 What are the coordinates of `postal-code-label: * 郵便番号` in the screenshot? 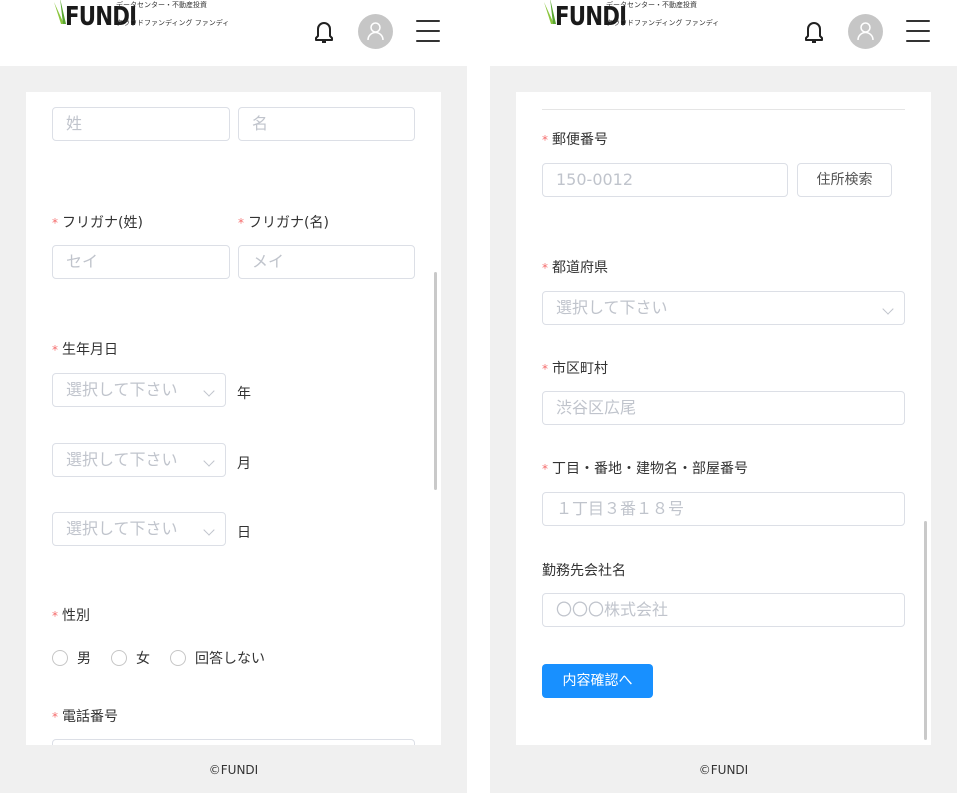 It's located at (575, 140).